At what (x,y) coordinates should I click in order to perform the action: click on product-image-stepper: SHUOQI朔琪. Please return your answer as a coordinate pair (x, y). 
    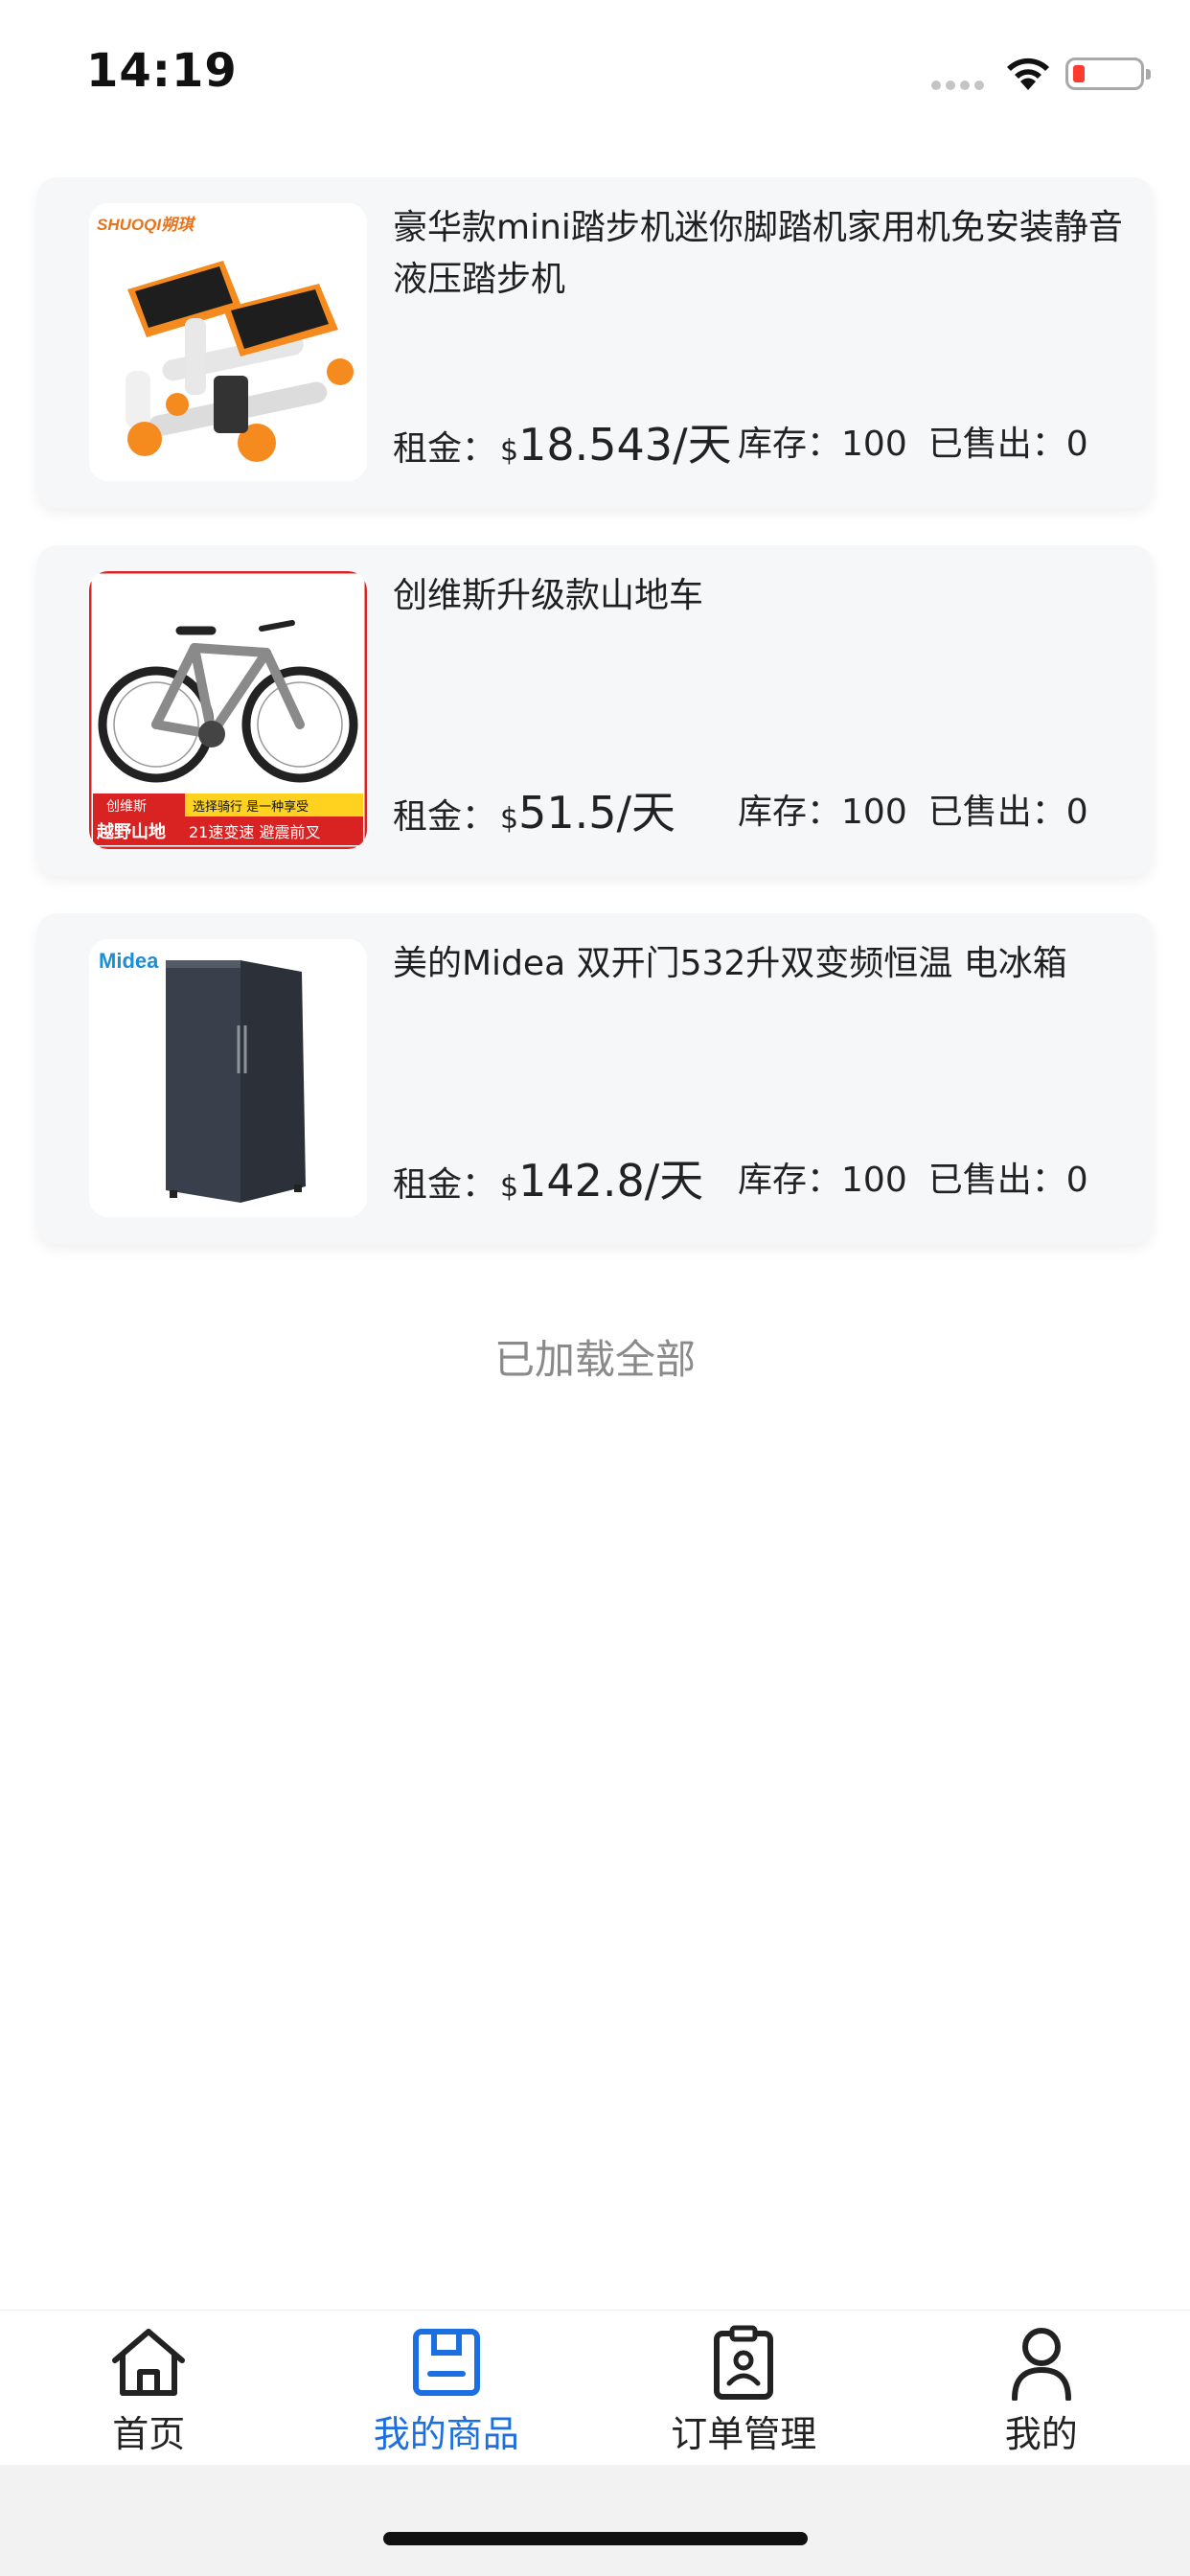
    Looking at the image, I should click on (228, 342).